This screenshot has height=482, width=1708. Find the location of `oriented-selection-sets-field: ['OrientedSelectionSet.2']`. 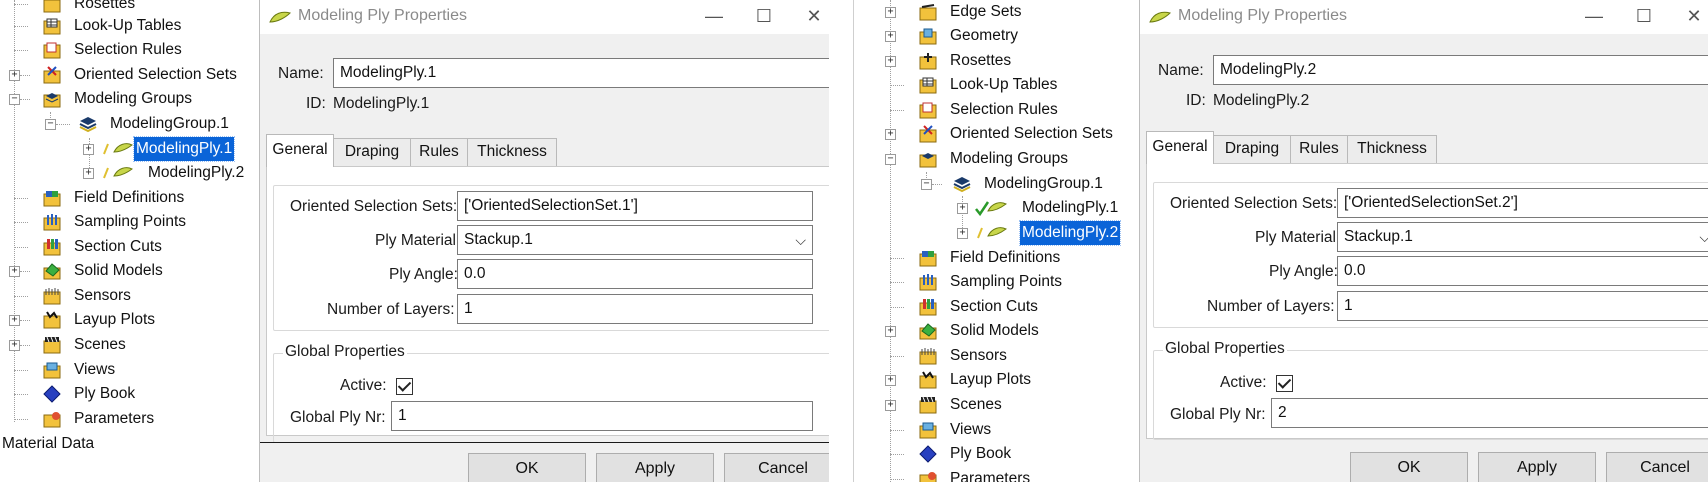

oriented-selection-sets-field: ['OrientedSelectionSet.2'] is located at coordinates (1522, 203).